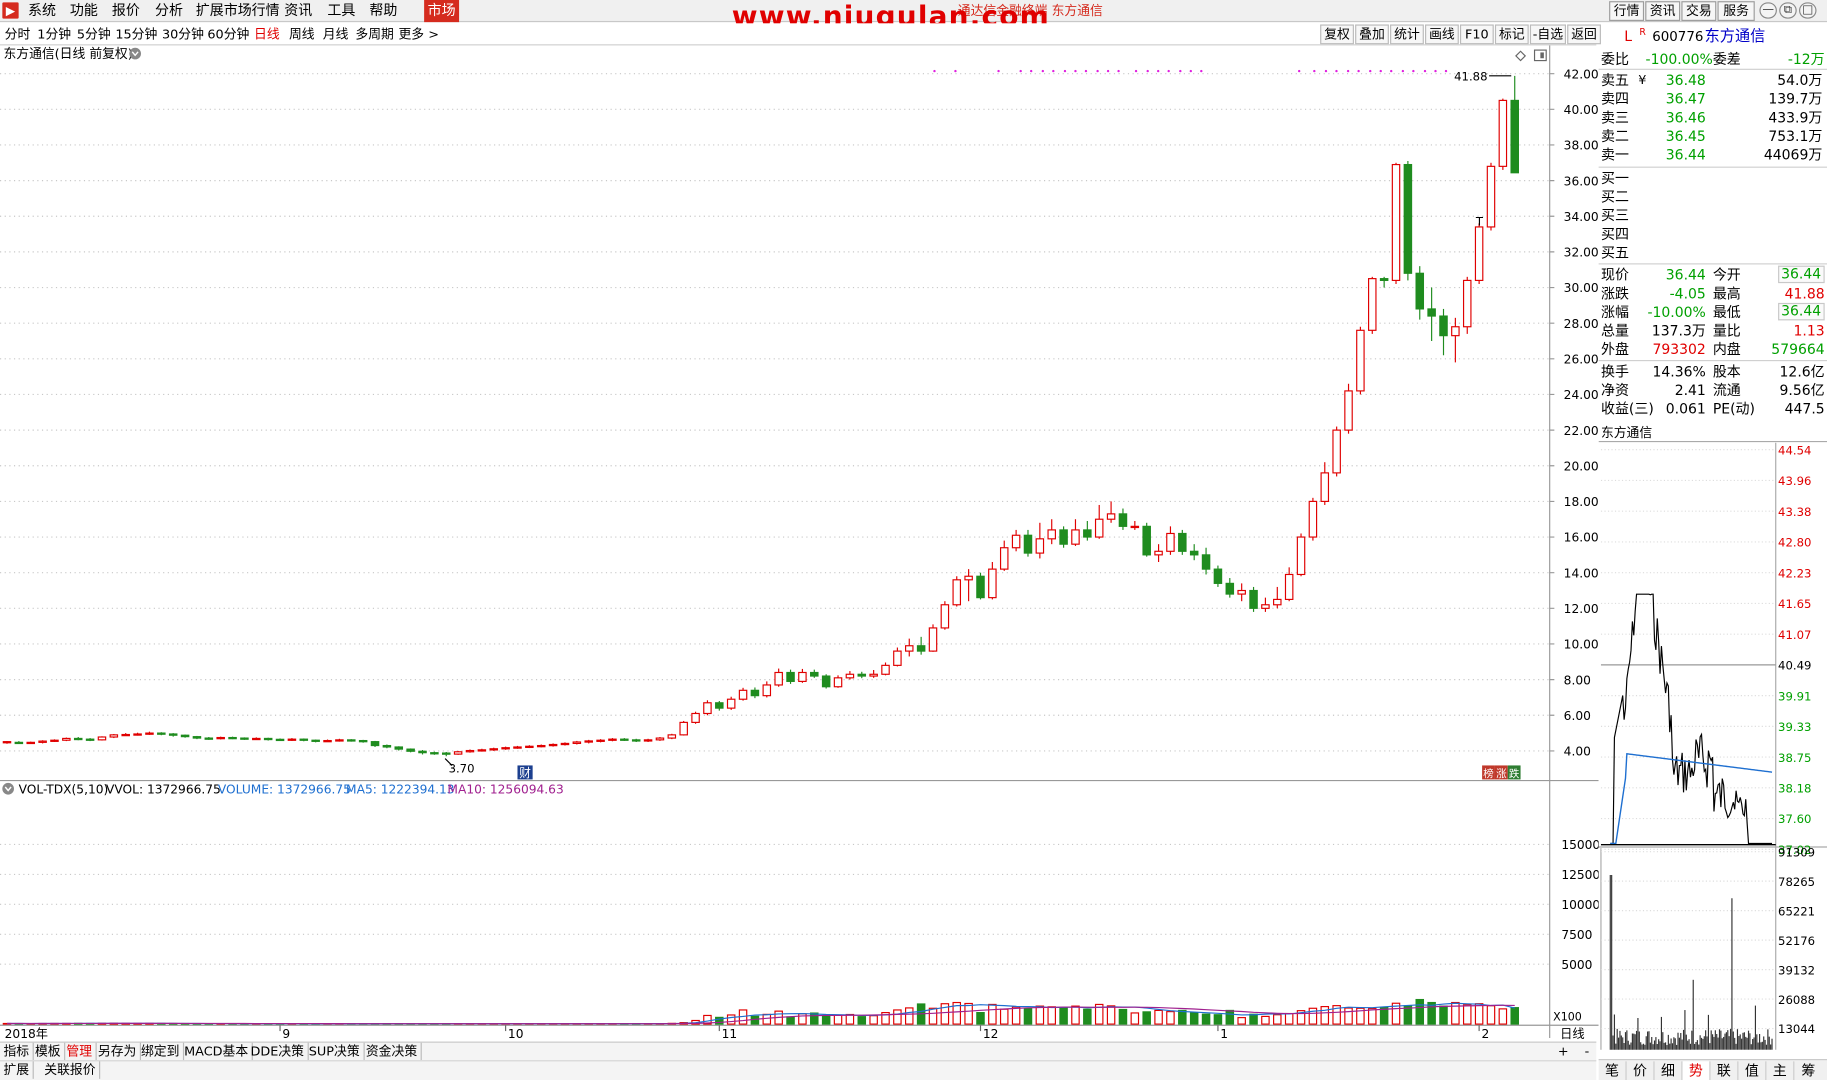 This screenshot has width=1827, height=1080. Describe the element at coordinates (169, 10) in the screenshot. I see `menu-analysis: 分析` at that location.